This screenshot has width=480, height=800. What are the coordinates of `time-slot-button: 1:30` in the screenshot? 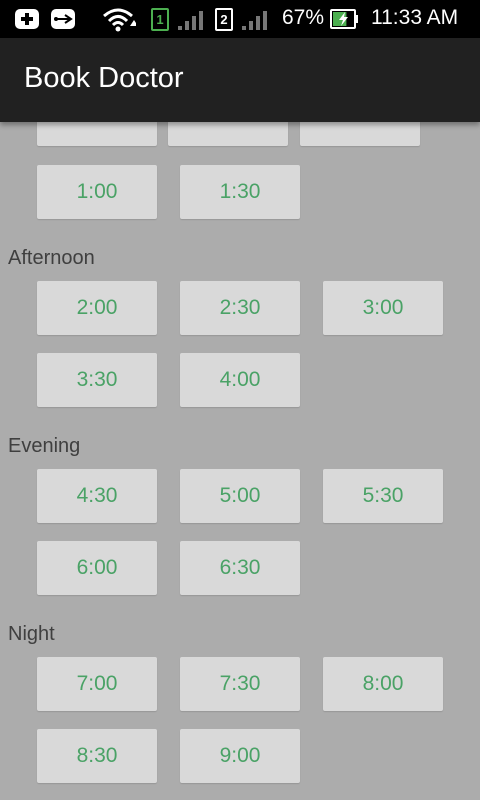 It's located at (240, 192).